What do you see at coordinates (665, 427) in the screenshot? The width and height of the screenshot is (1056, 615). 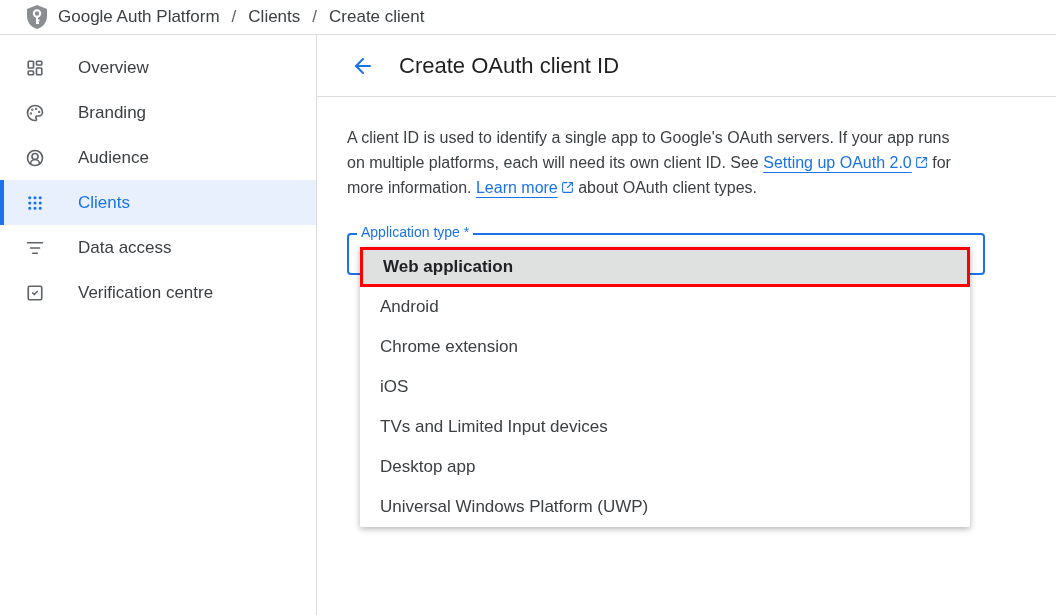 I see `dropdown-option: TVs and Limited Input devices` at bounding box center [665, 427].